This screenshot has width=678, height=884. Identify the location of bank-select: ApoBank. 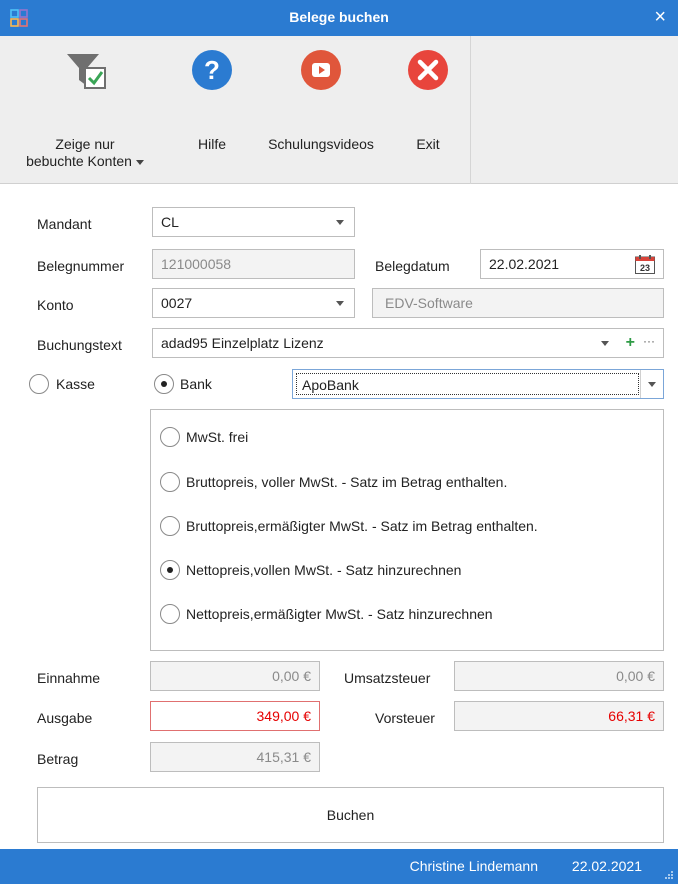
(478, 384).